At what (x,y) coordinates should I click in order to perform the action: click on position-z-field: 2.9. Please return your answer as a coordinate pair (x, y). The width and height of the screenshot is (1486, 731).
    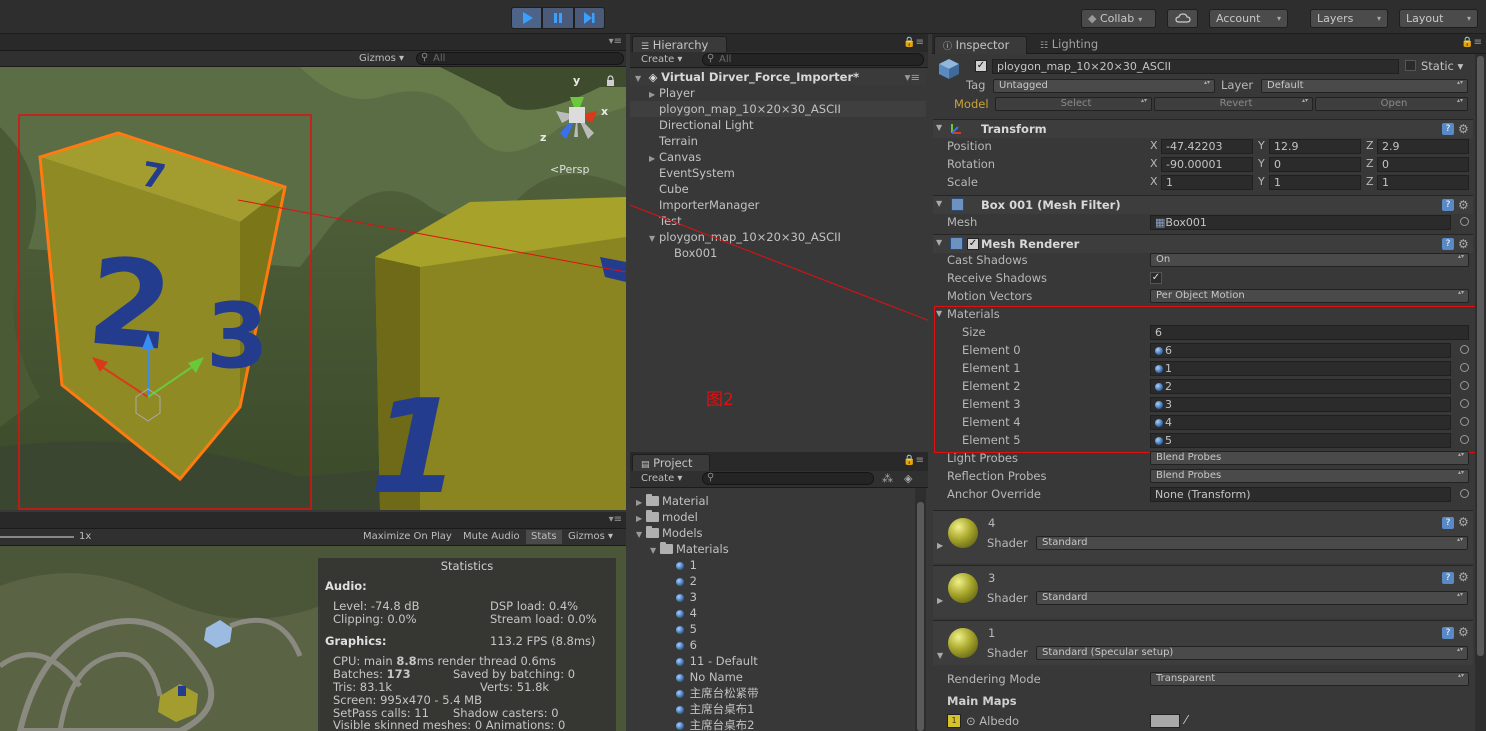
    Looking at the image, I should click on (1423, 146).